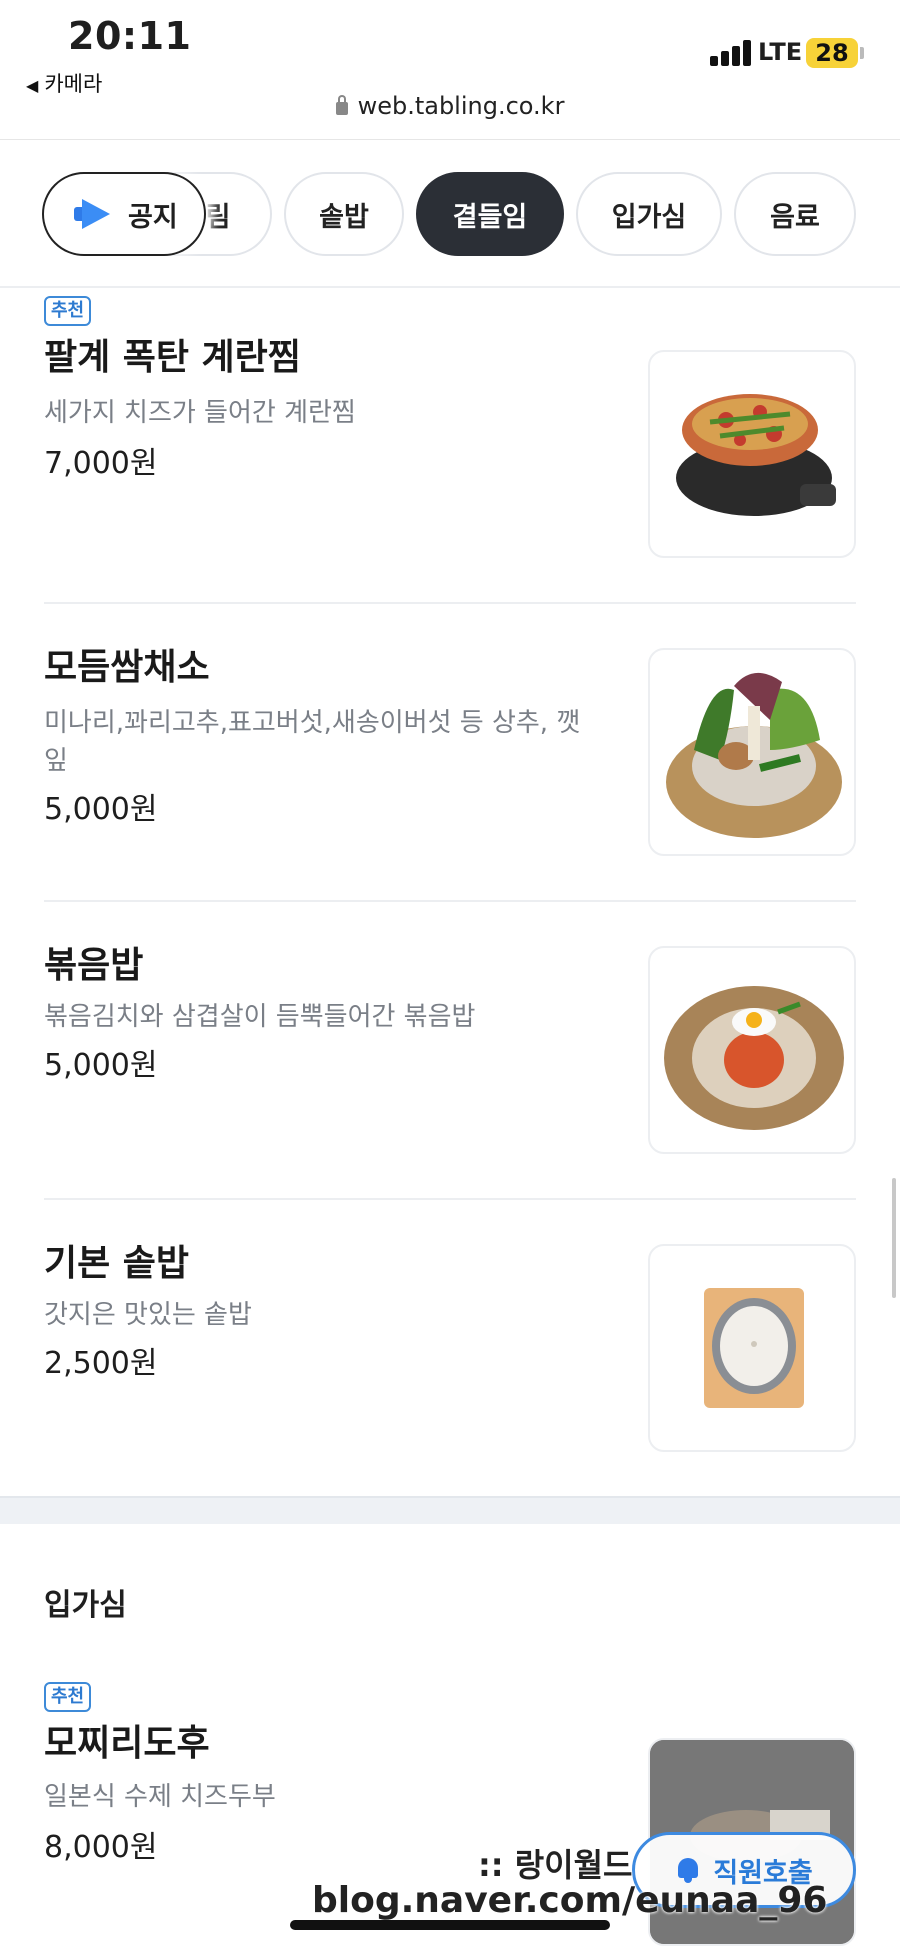 This screenshot has width=900, height=1948. What do you see at coordinates (450, 431) in the screenshot?
I see `menu-item: 추천 팔계 폭탄 계란찜 세가지 치즈가 들어간 계란찜 7,000원` at bounding box center [450, 431].